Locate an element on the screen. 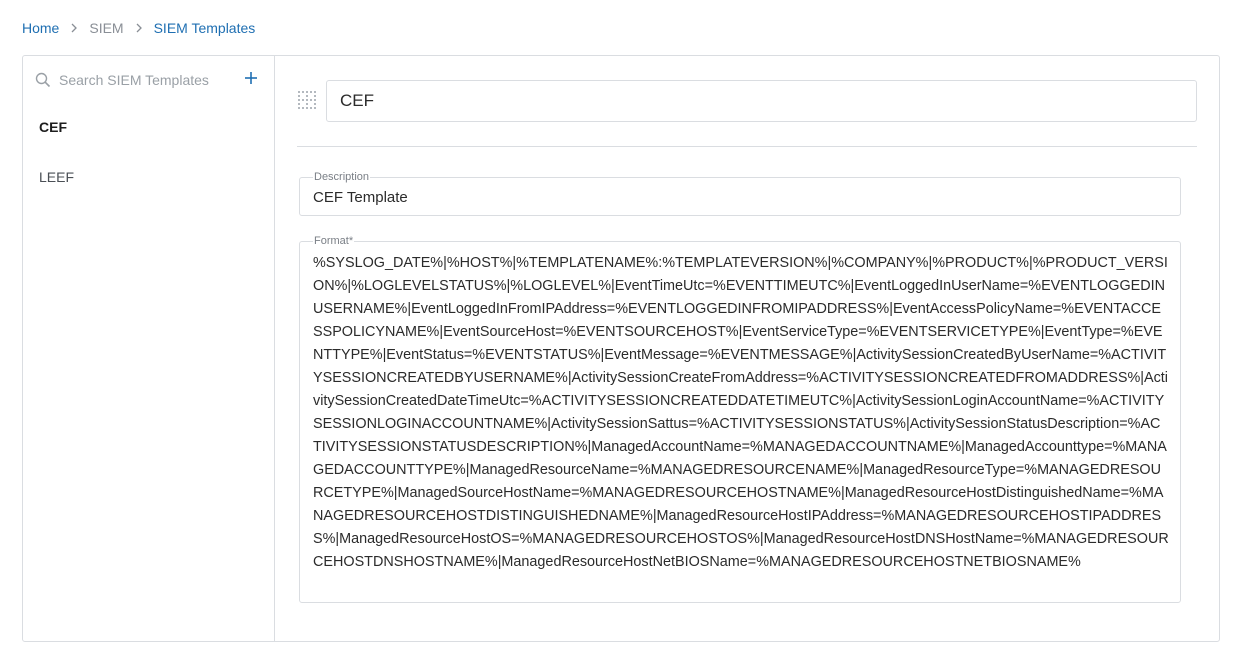 The height and width of the screenshot is (660, 1246). breadcrumb-home-link: Home is located at coordinates (40, 28).